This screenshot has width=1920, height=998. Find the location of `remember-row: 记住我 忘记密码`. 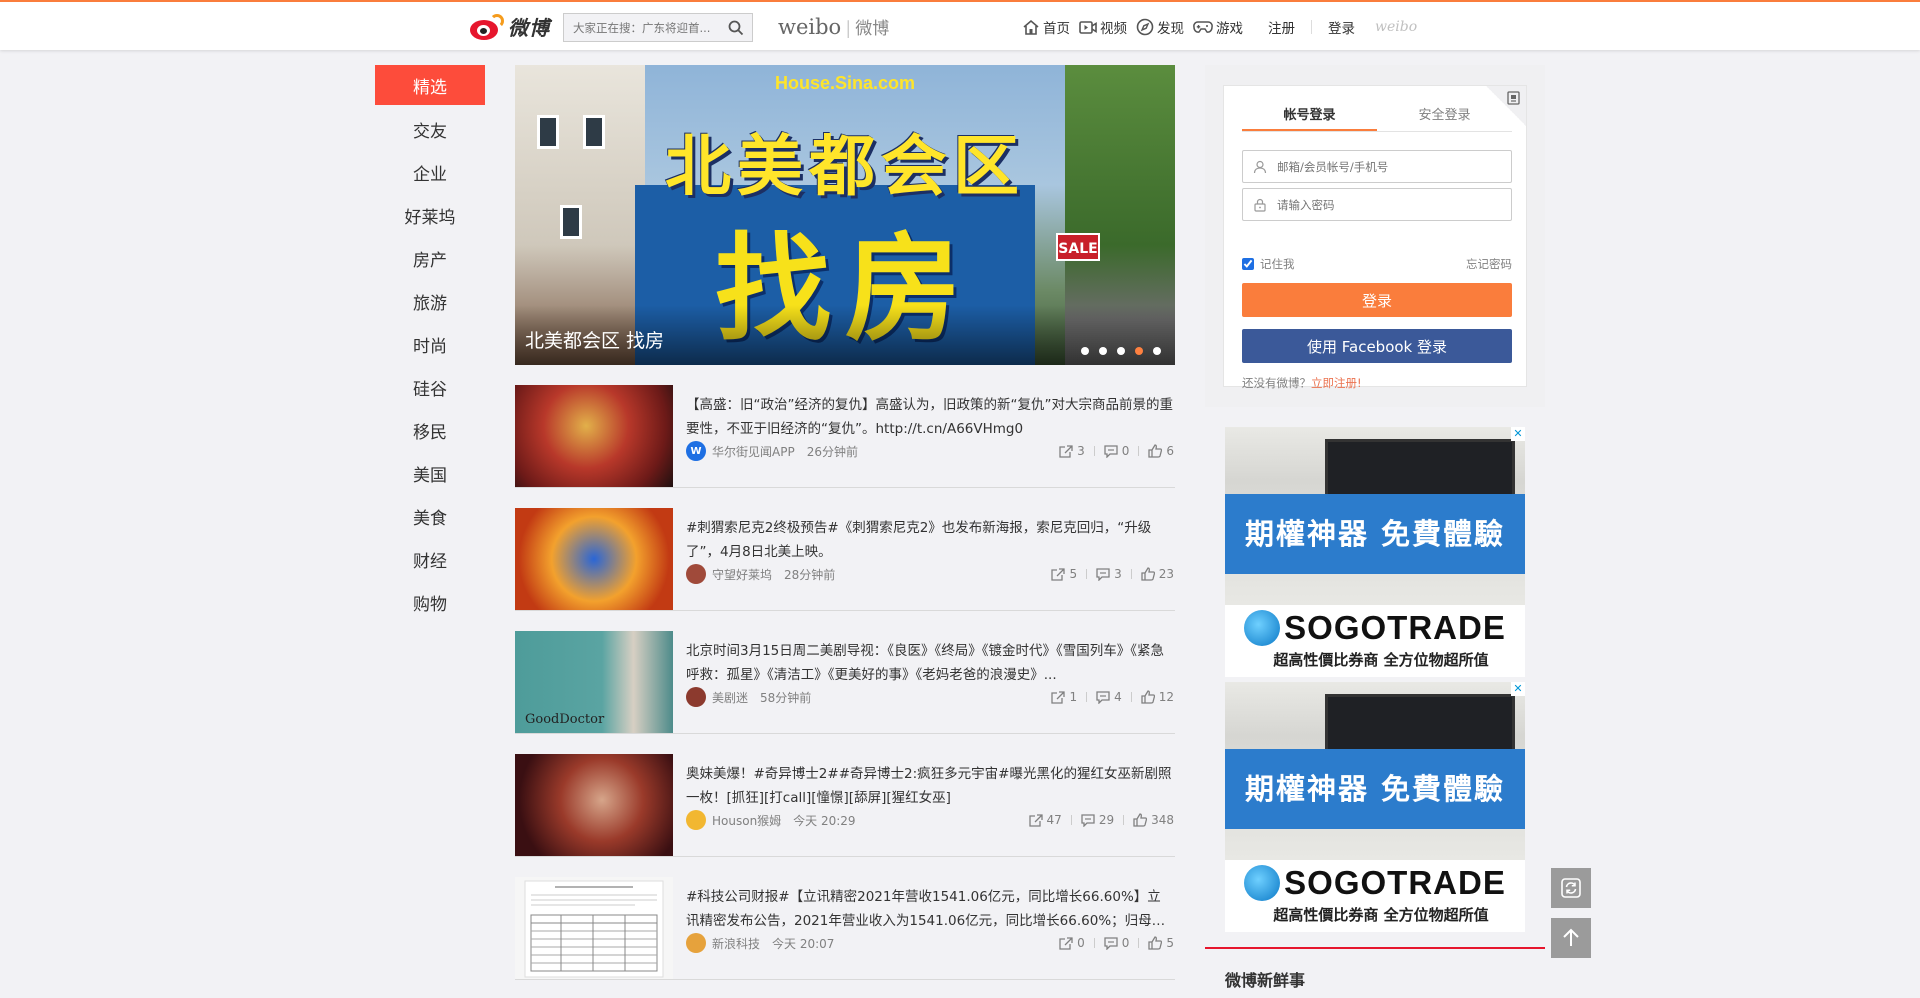

remember-row: 记住我 忘记密码 is located at coordinates (1377, 264).